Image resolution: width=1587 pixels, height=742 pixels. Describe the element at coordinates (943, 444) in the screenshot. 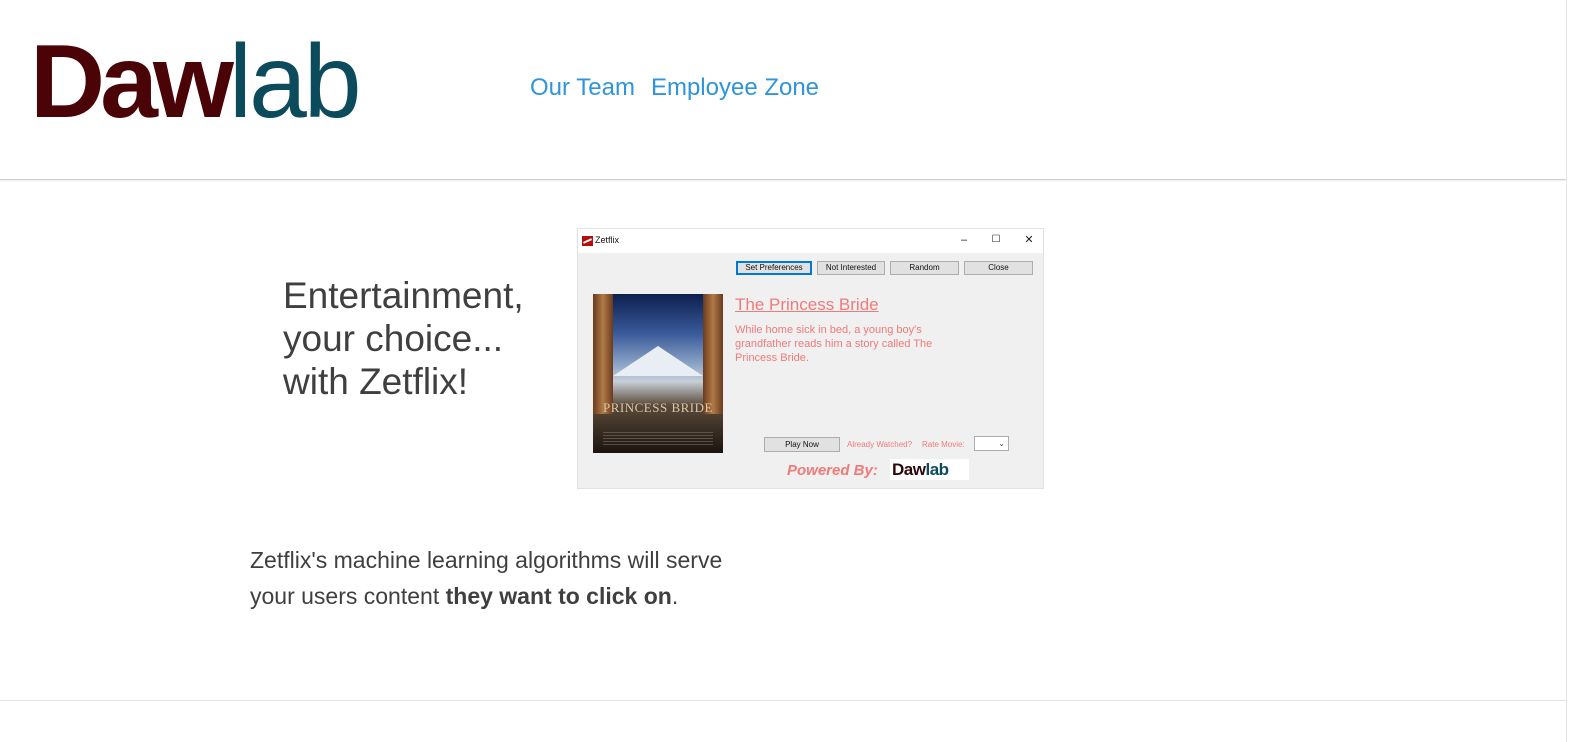

I see `rate-movie-label: Rate Movie:` at that location.